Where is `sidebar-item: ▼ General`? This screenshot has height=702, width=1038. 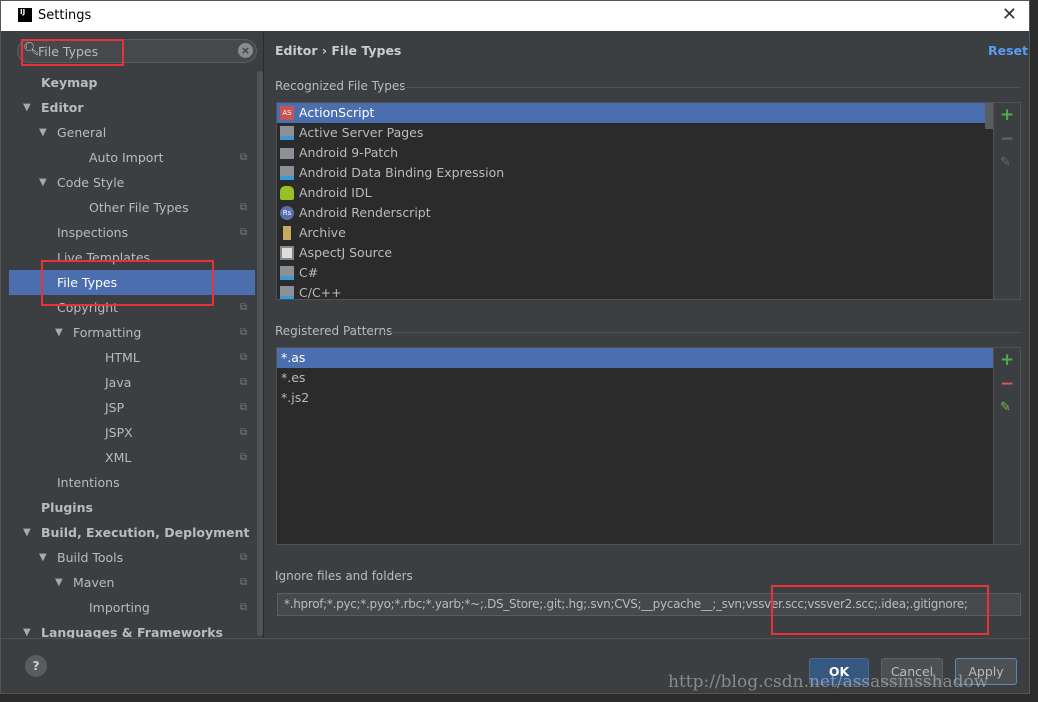
sidebar-item: ▼ General is located at coordinates (132, 132).